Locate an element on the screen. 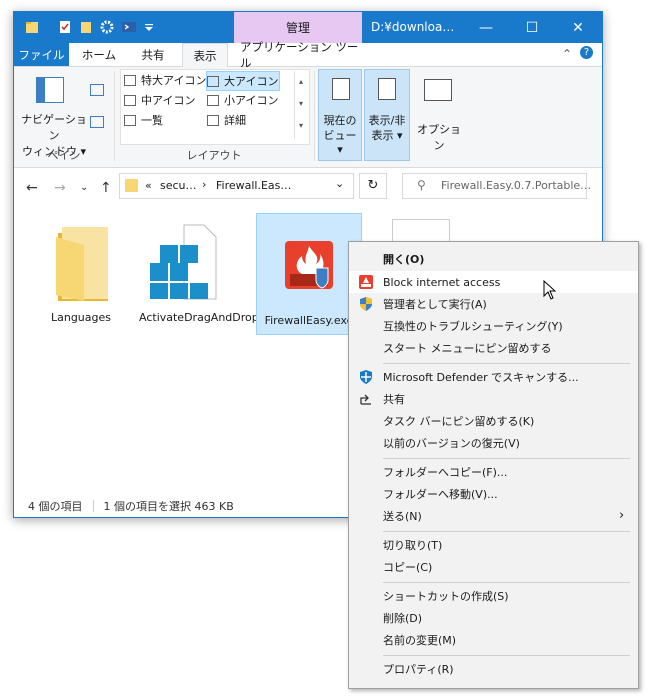  menu-item-share: 共有 is located at coordinates (493, 399).